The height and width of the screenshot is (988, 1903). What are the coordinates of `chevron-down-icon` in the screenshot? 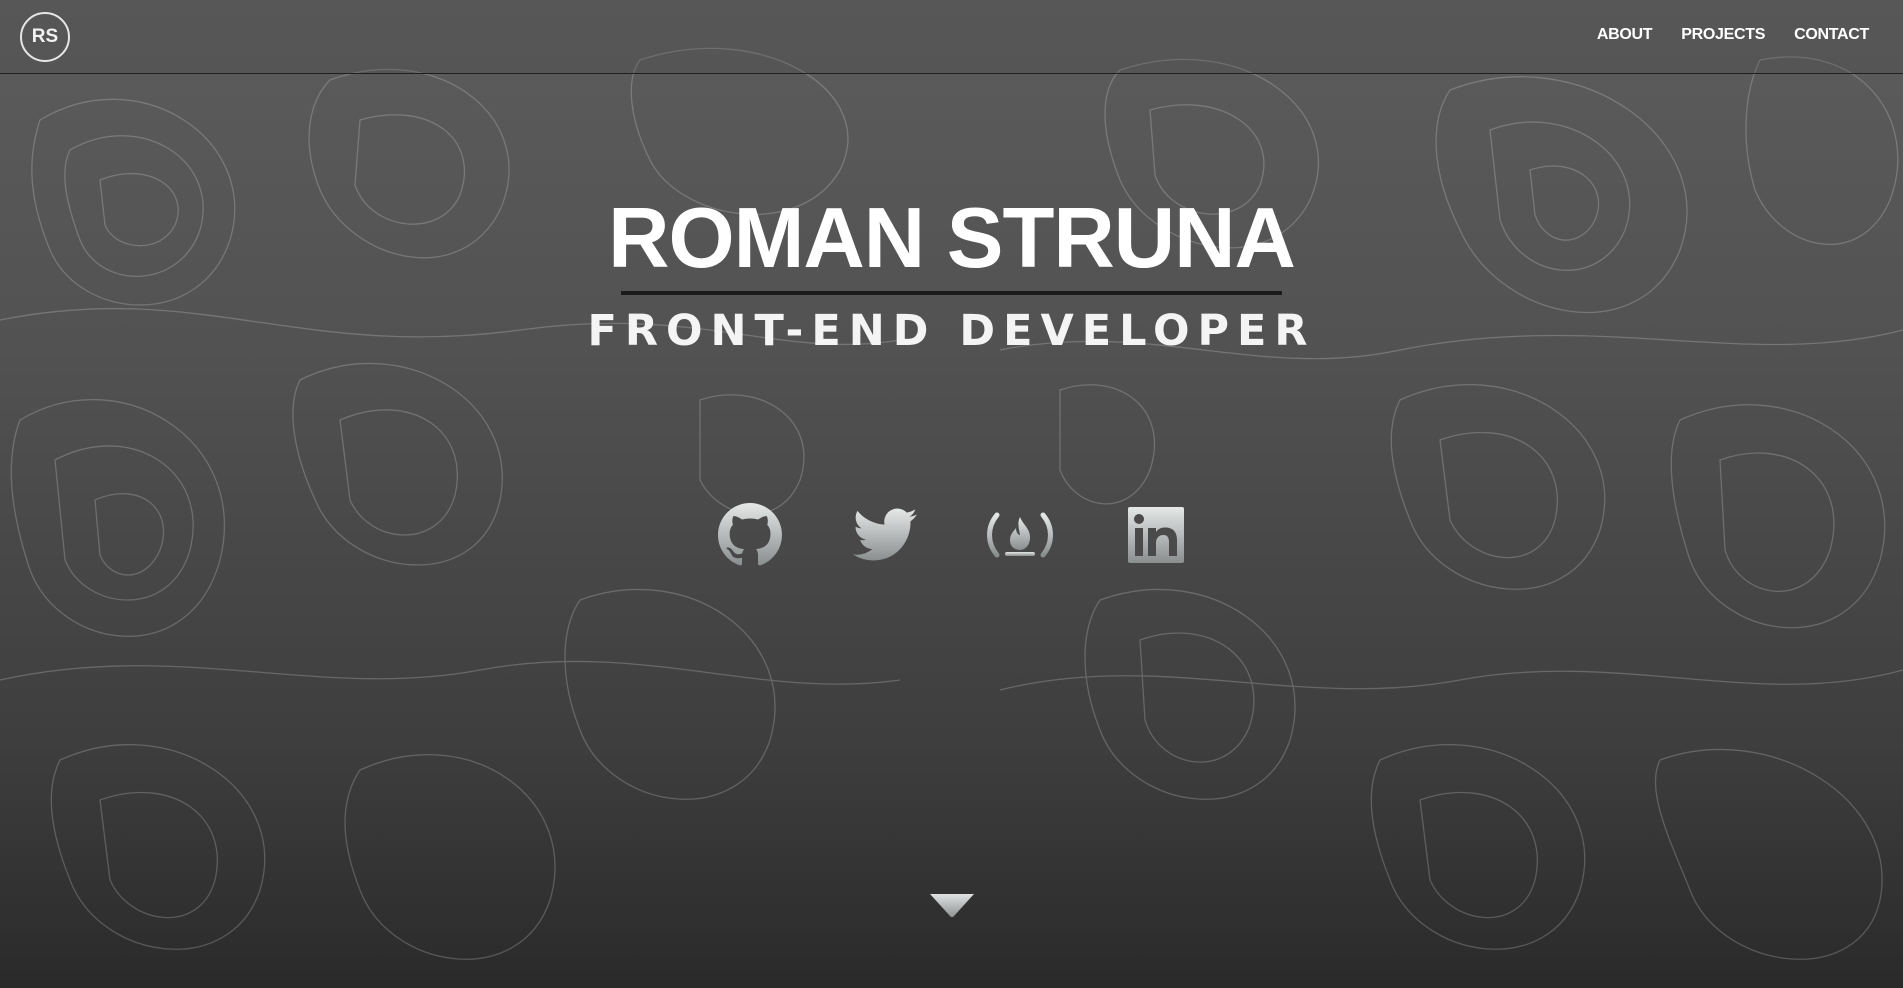 It's located at (952, 906).